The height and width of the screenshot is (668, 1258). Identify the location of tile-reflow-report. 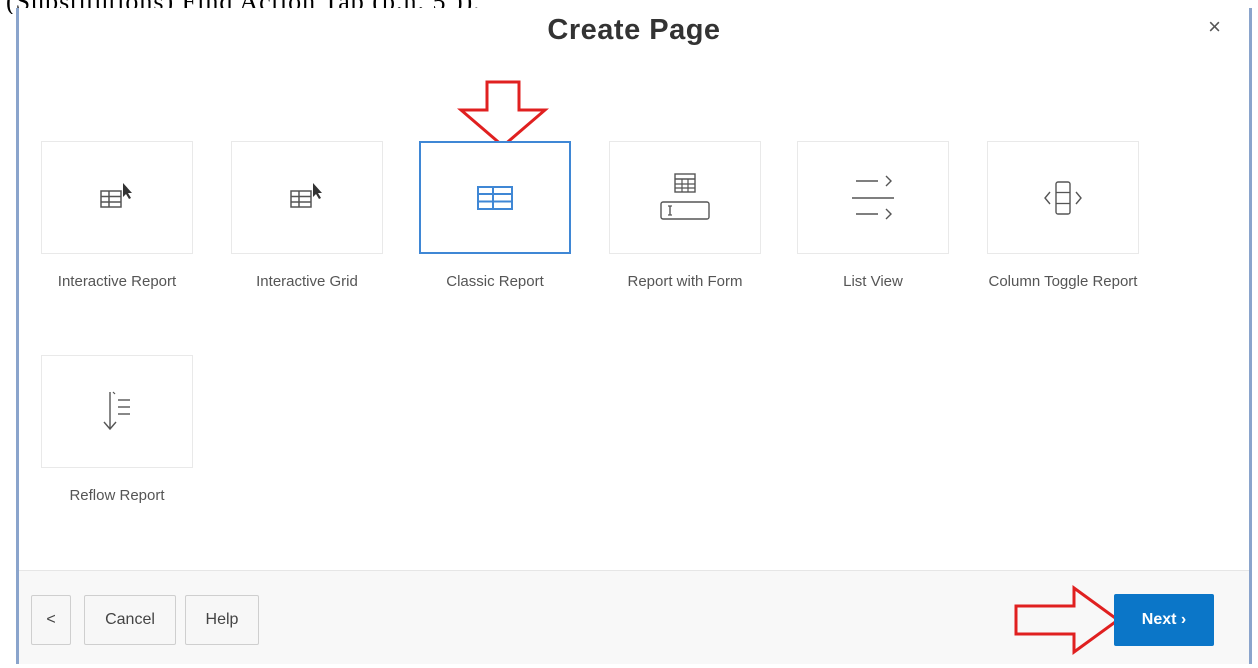
(117, 411).